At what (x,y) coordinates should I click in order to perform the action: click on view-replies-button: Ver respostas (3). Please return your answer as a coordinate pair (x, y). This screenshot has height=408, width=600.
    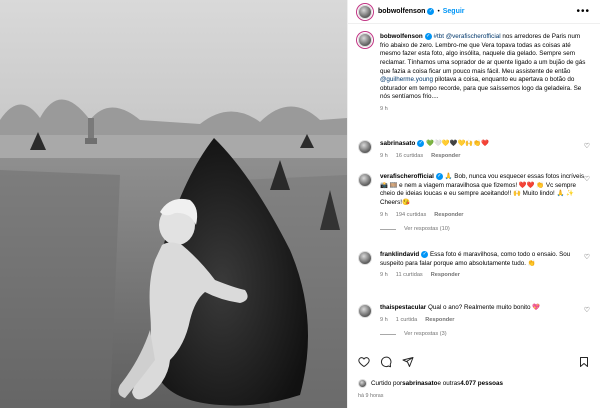
    Looking at the image, I should click on (485, 334).